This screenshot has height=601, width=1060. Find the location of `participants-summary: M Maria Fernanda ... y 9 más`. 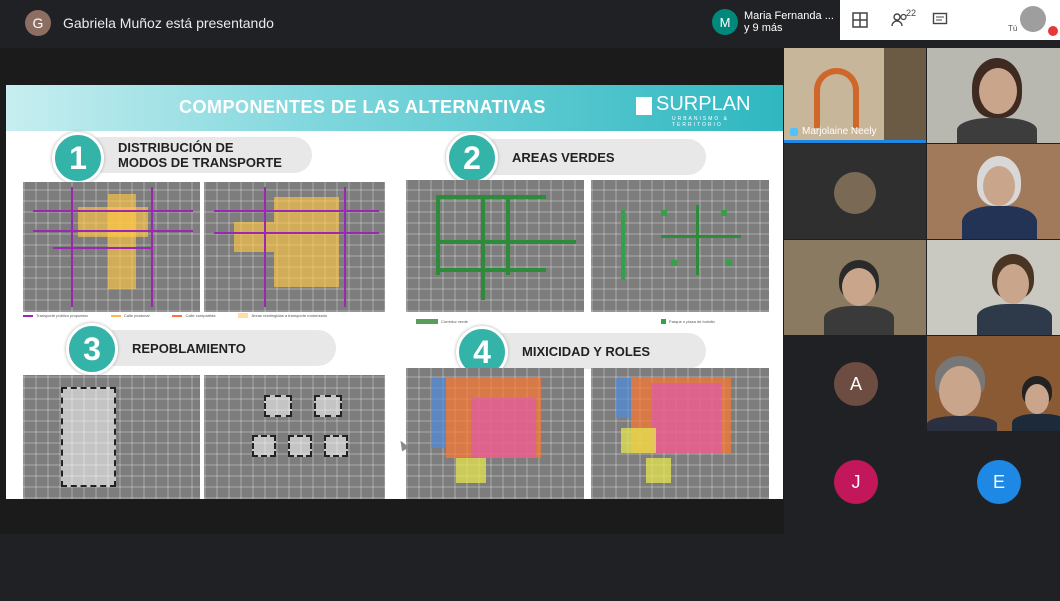

participants-summary: M Maria Fernanda ... y 9 más is located at coordinates (772, 22).